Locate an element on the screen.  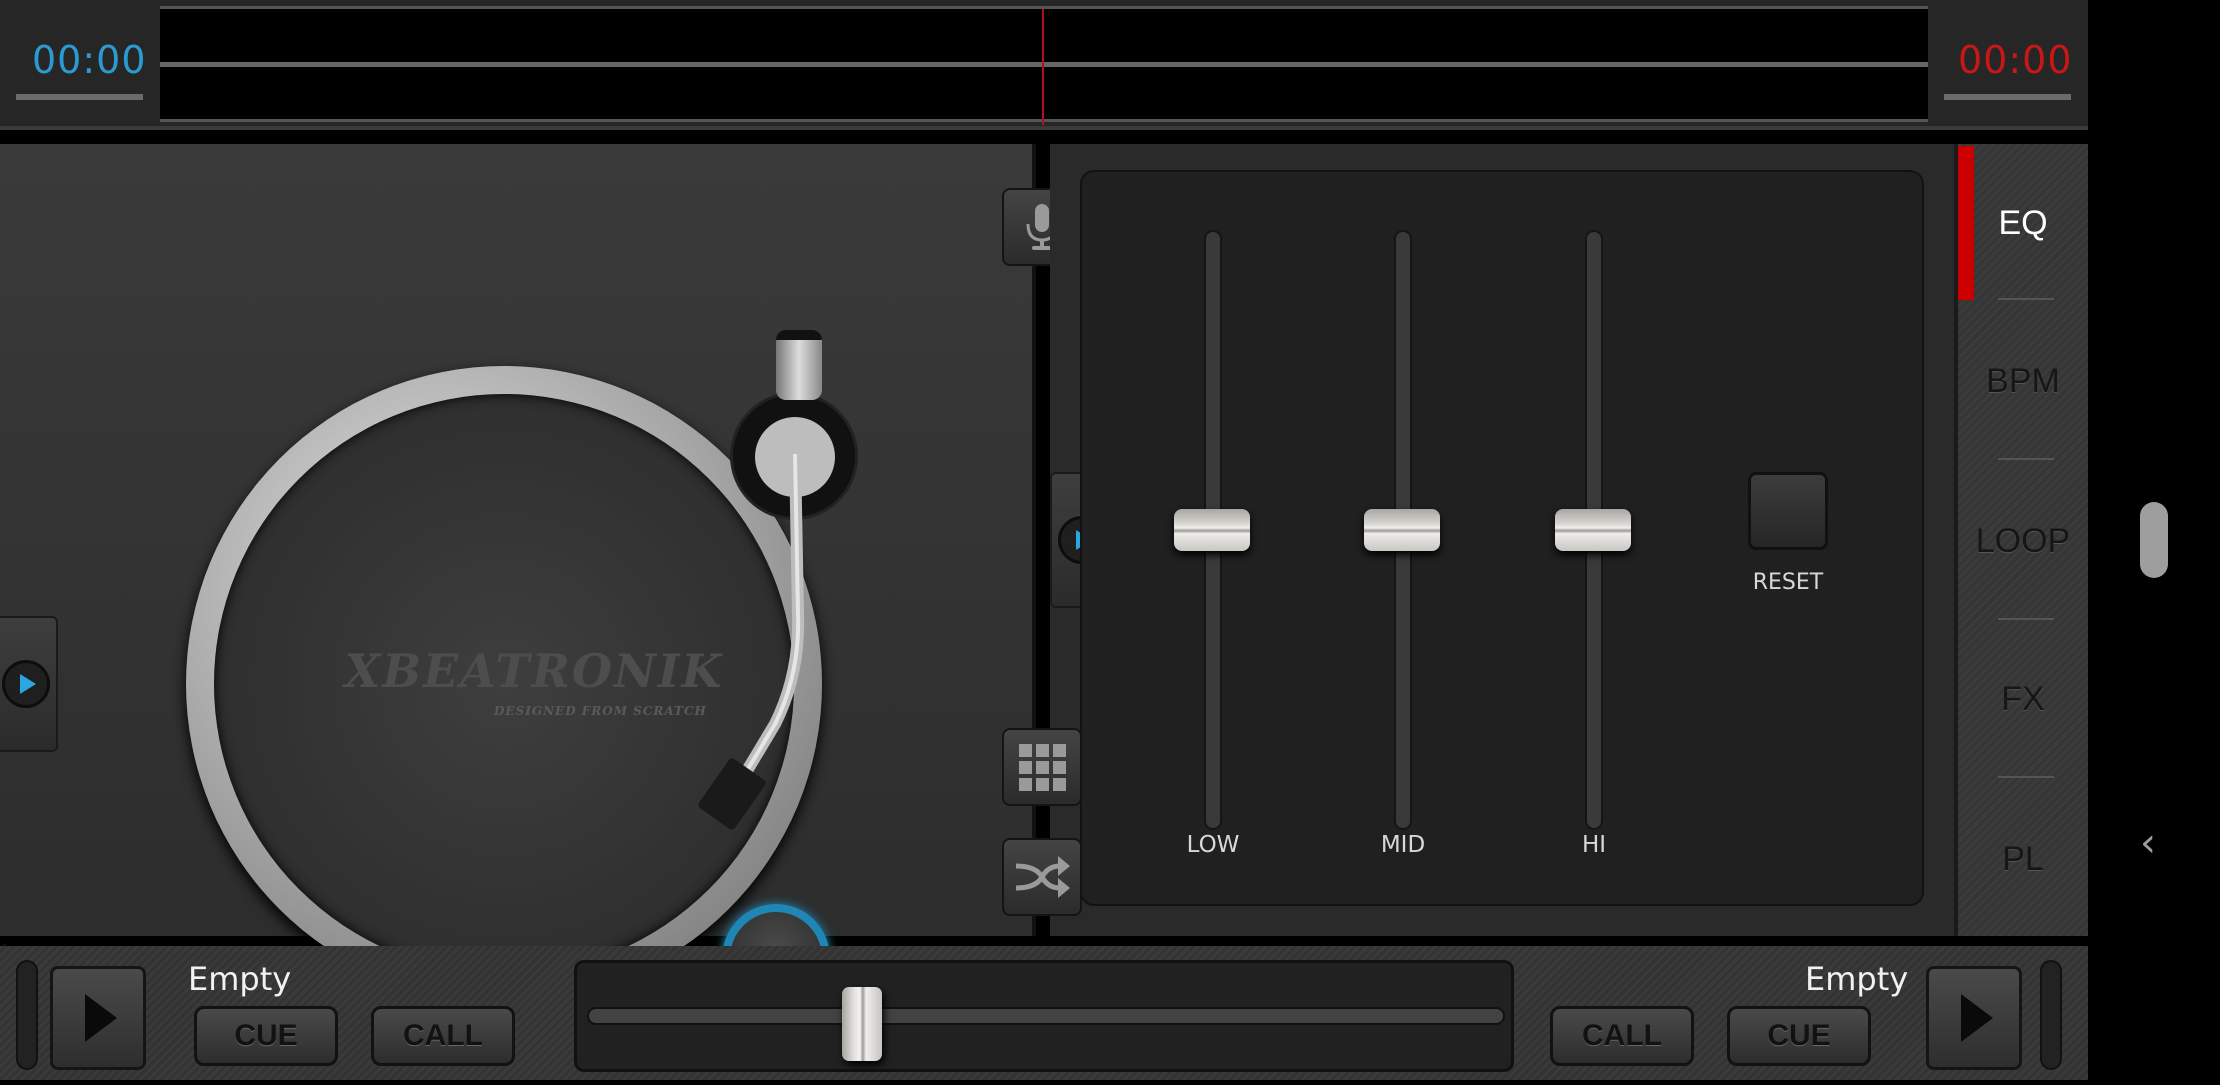
top-bar: 00:00 00:00 is located at coordinates (1044, 65).